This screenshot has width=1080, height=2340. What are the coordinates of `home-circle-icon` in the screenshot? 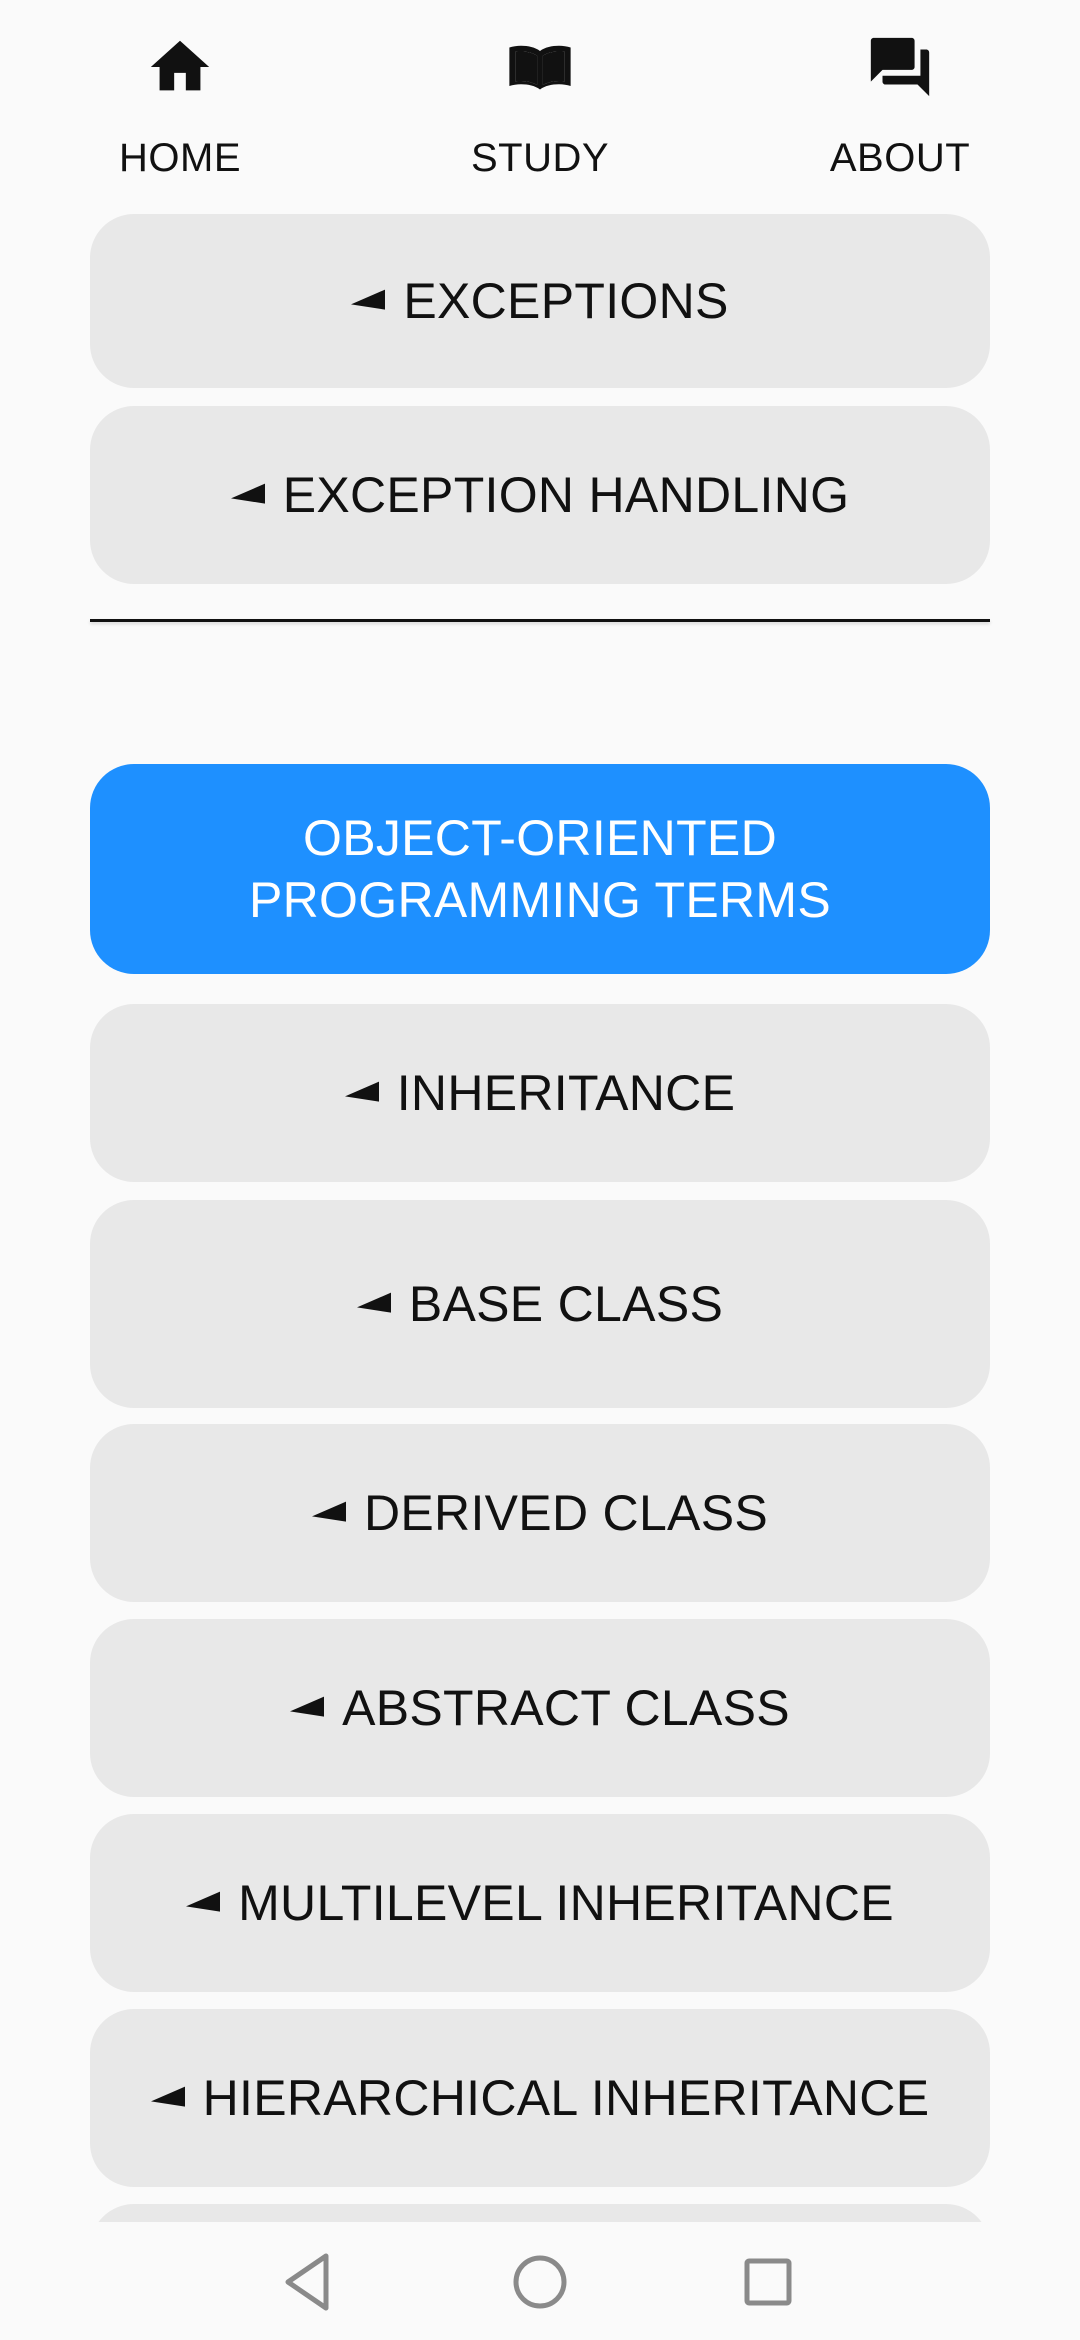 It's located at (540, 2282).